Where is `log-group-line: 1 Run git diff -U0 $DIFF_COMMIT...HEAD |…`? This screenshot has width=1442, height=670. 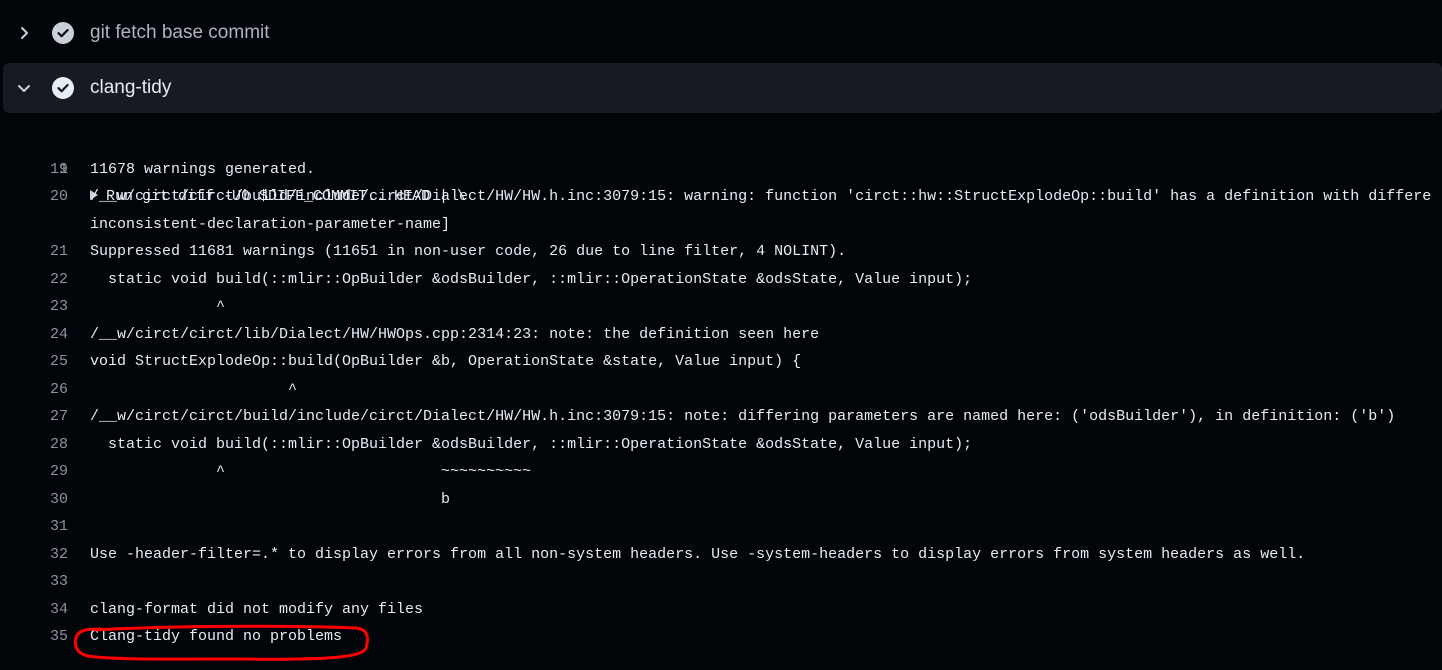 log-group-line: 1 Run git diff -U0 $DIFF_COMMIT...HEAD |… is located at coordinates (721, 167).